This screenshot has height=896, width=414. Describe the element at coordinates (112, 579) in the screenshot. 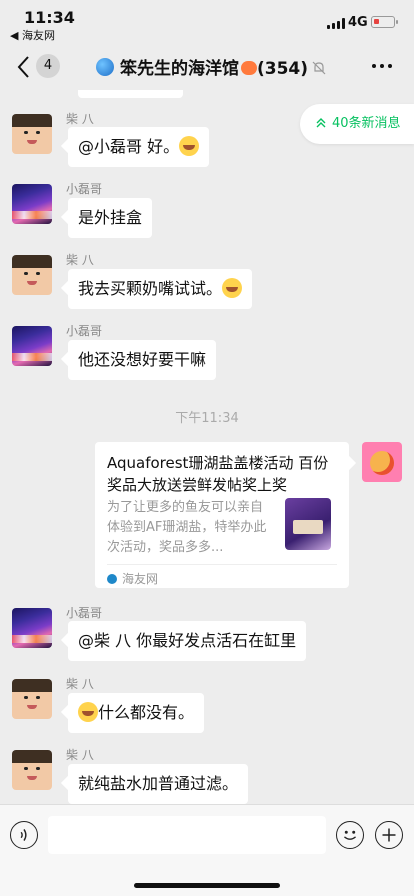

I see `source-logo-icon` at that location.